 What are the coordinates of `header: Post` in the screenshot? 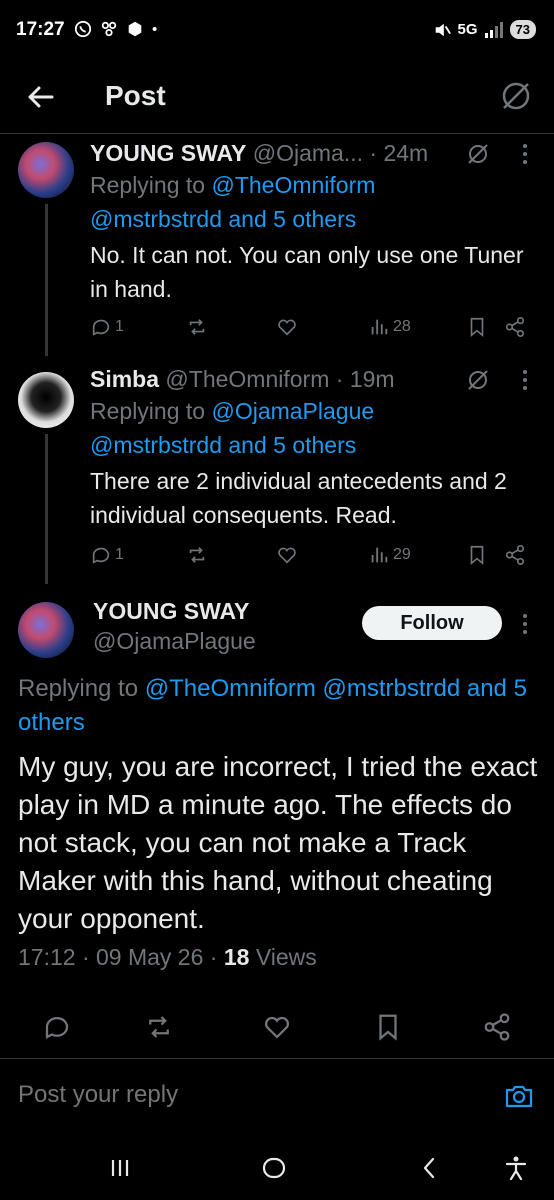 It's located at (277, 99).